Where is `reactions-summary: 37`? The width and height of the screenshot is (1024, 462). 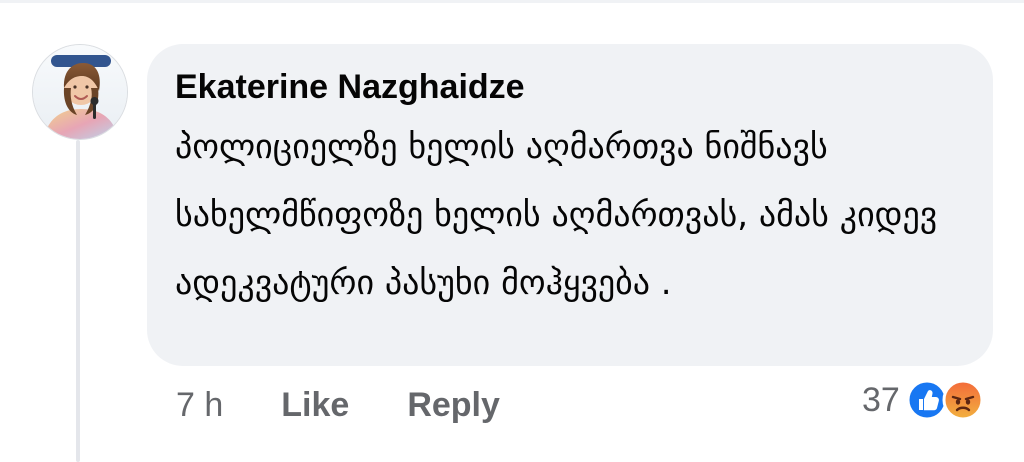 reactions-summary: 37 is located at coordinates (923, 400).